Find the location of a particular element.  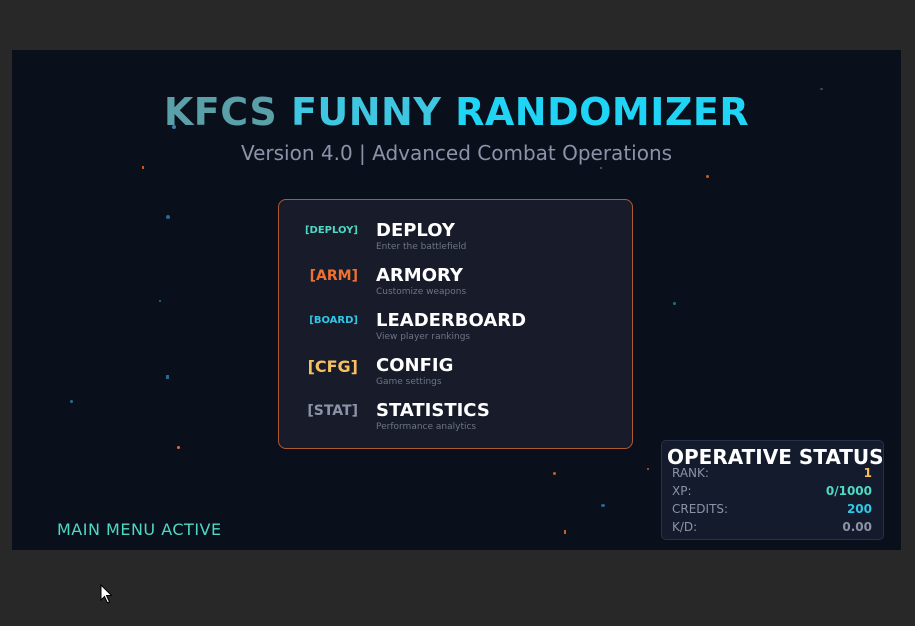

menu-label-deploy: DEPLOY is located at coordinates (415, 230).